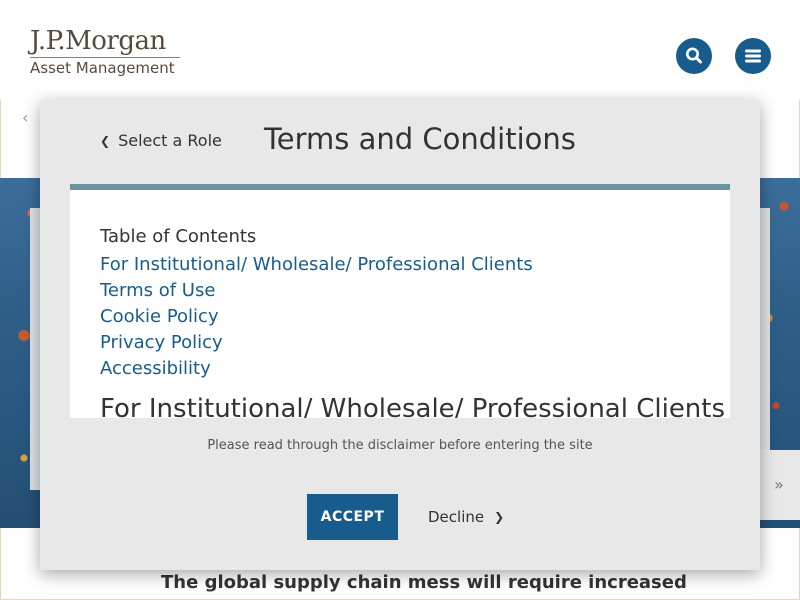 This screenshot has height=600, width=800. I want to click on logo-subtitle: Asset Management, so click(102, 68).